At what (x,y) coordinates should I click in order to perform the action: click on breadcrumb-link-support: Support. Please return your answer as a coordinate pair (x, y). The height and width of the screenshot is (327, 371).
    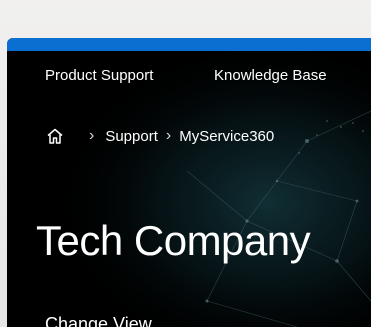
    Looking at the image, I should click on (131, 136).